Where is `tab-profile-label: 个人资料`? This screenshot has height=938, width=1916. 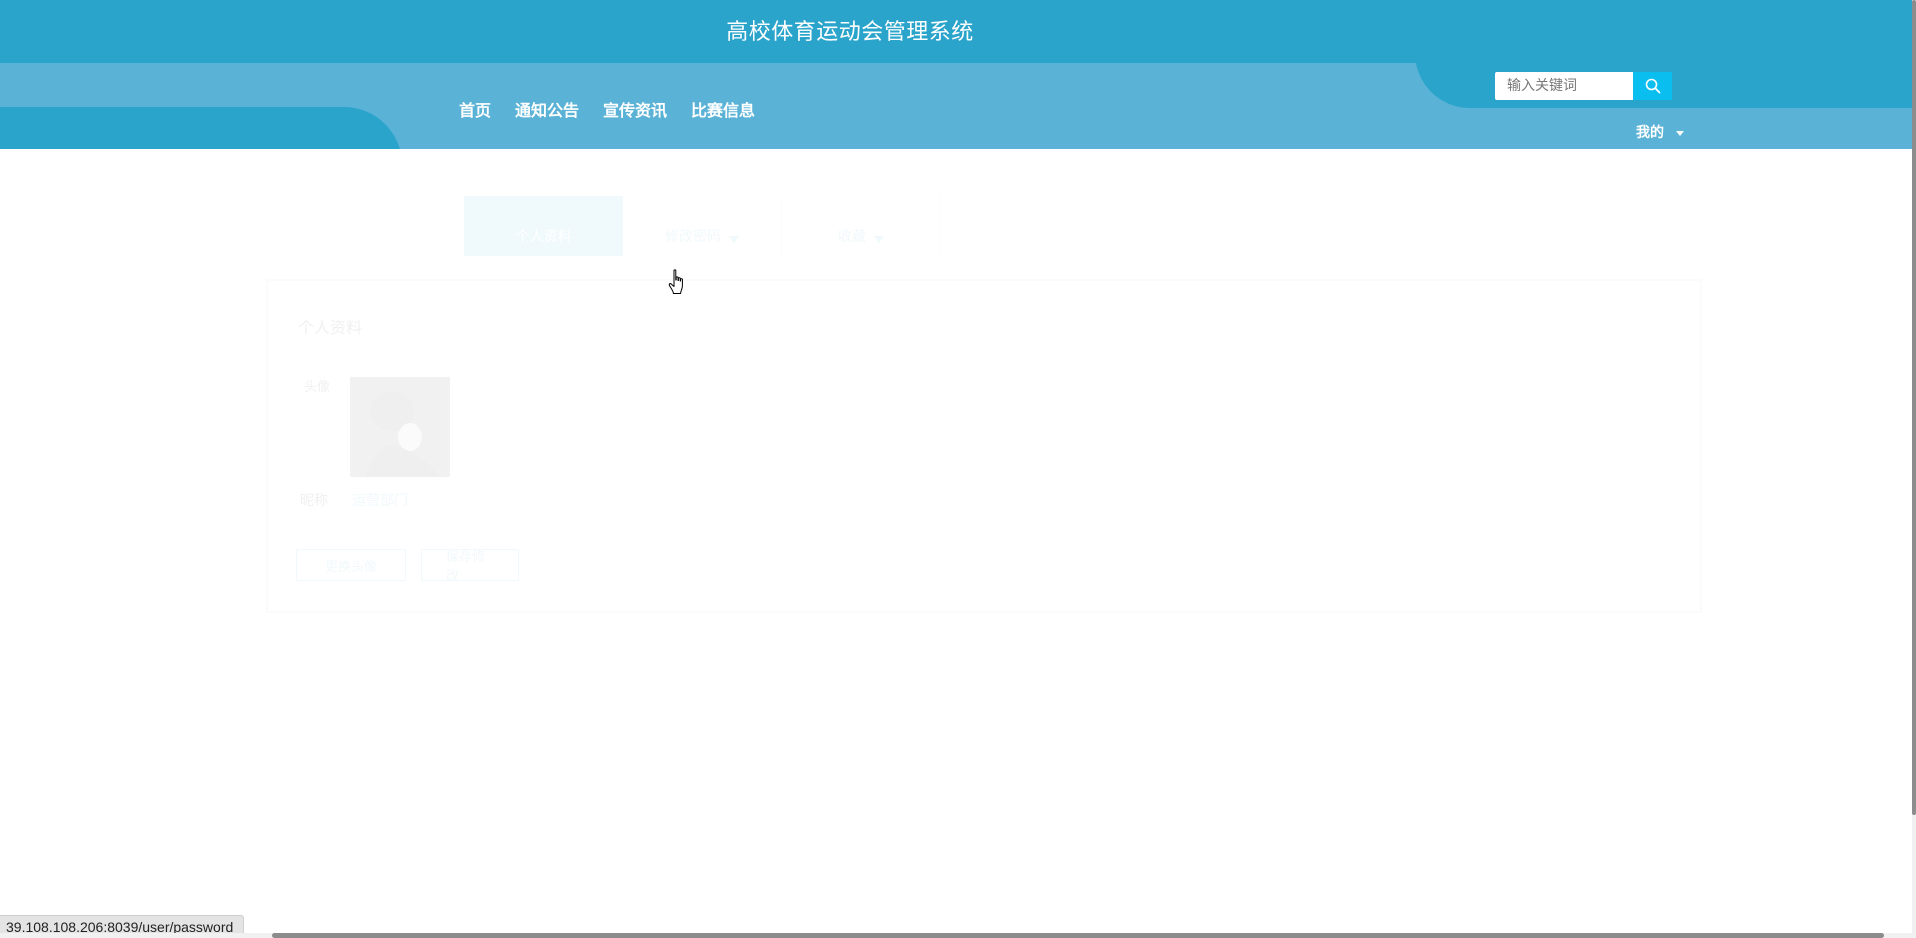
tab-profile-label: 个人资料 is located at coordinates (543, 237).